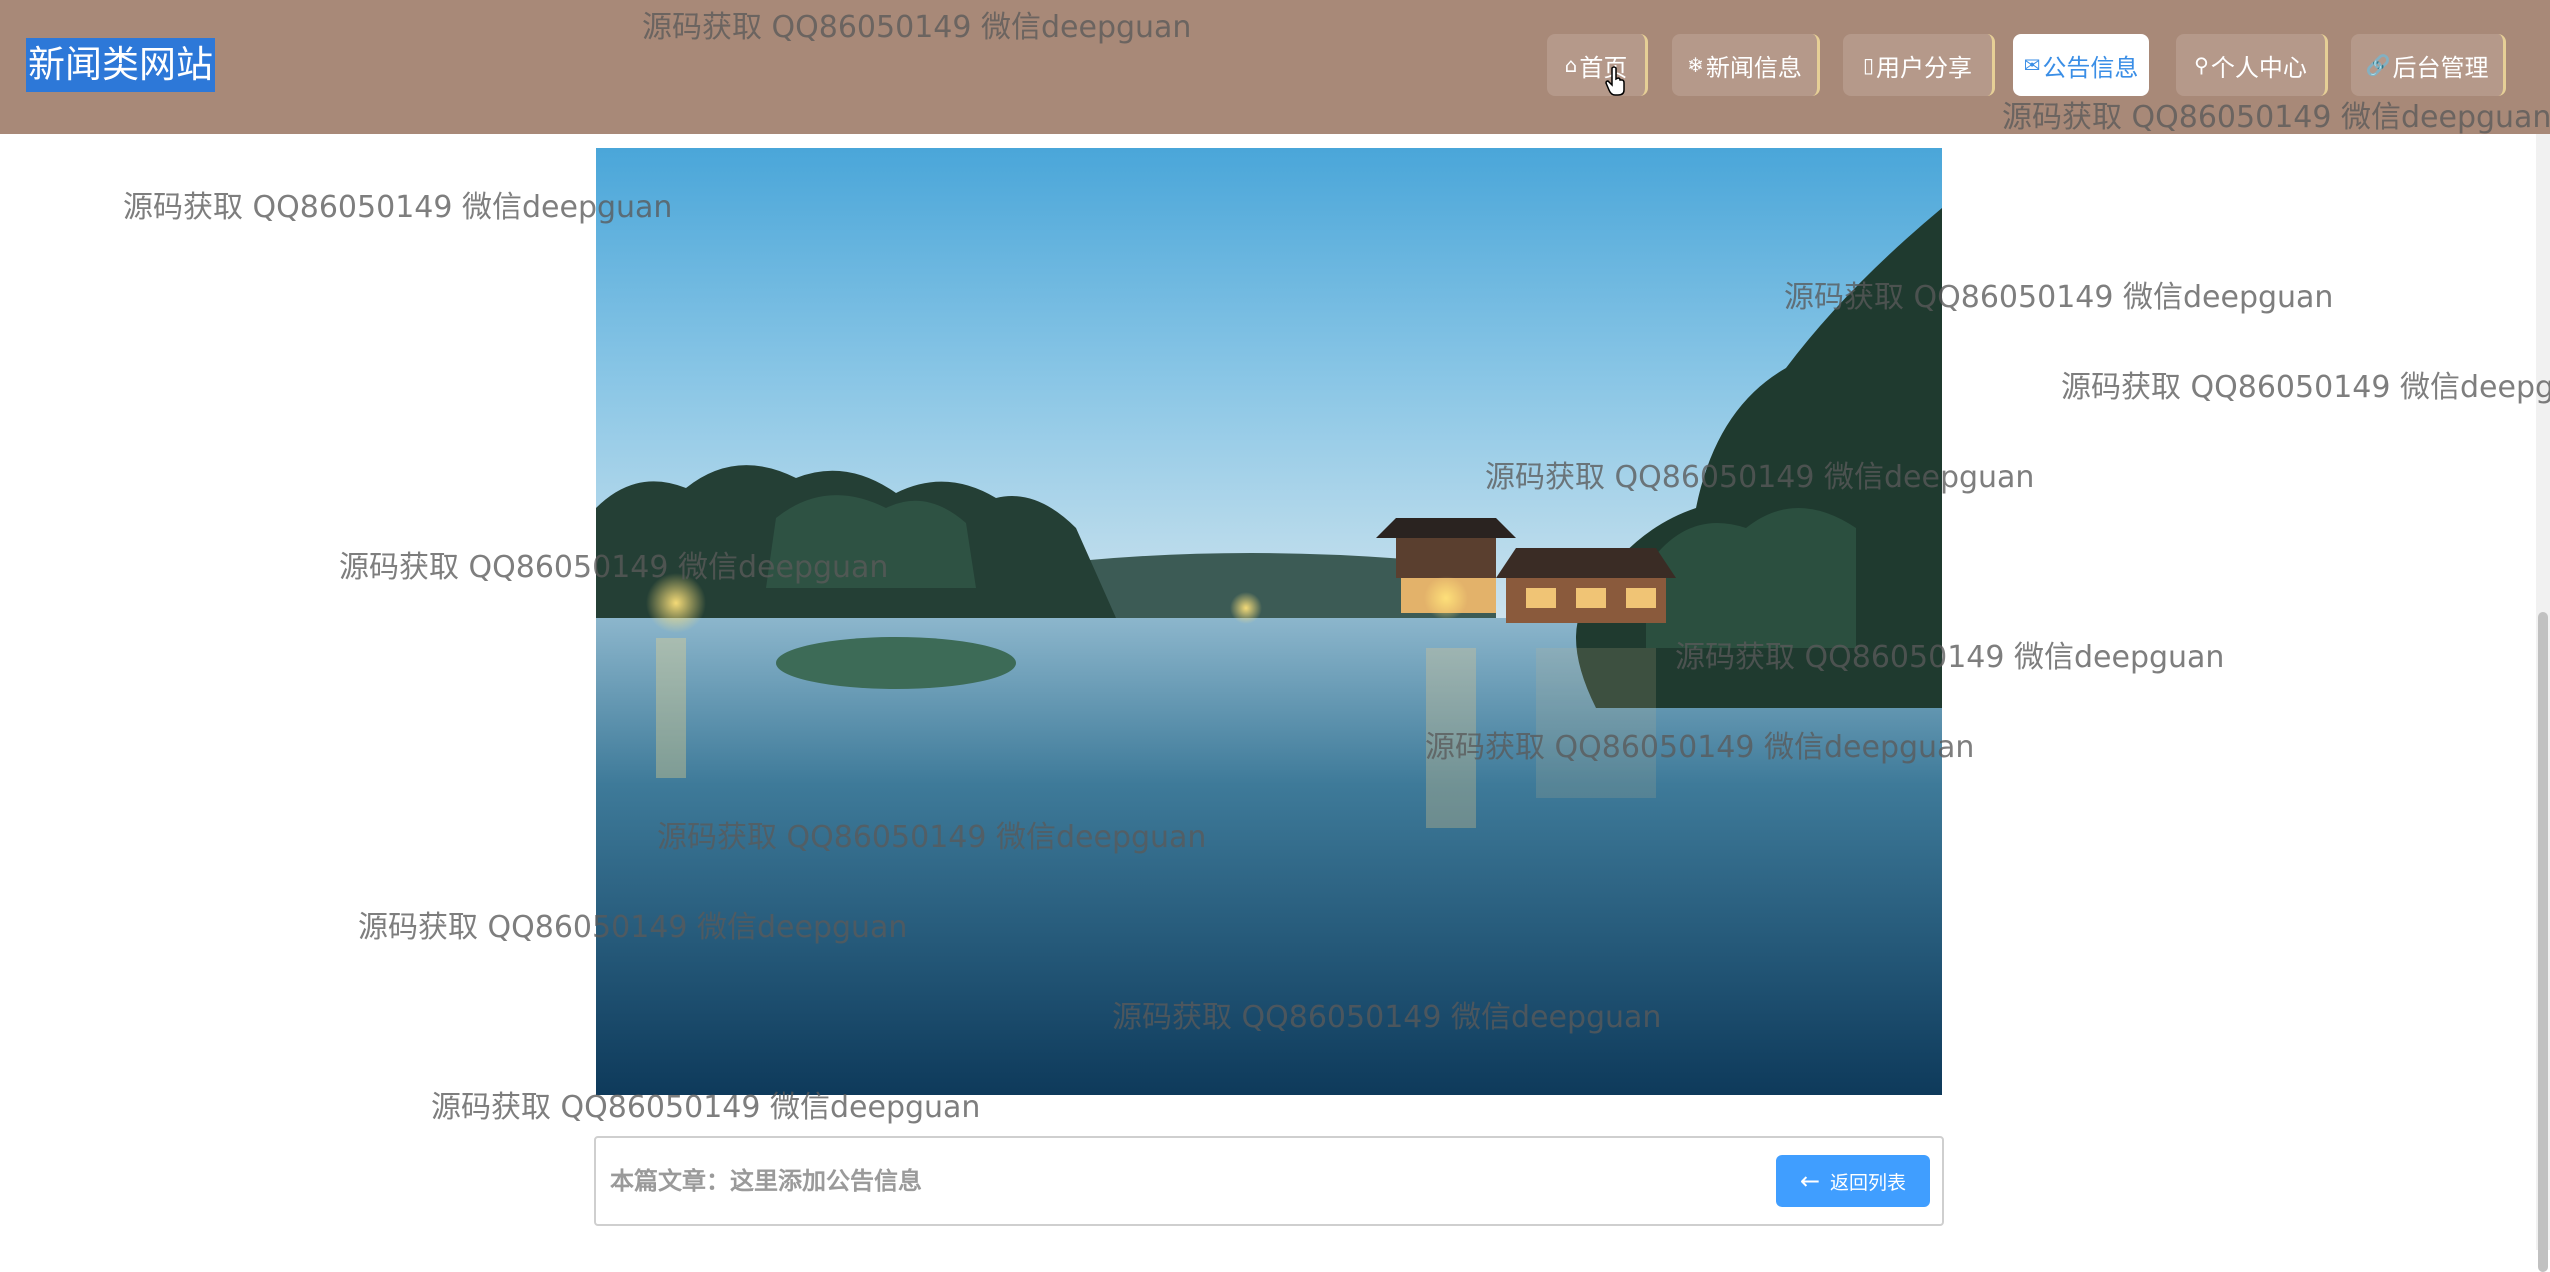 Image resolution: width=2550 pixels, height=1272 pixels. I want to click on nav-share-button: ▯ 用户分享, so click(1919, 65).